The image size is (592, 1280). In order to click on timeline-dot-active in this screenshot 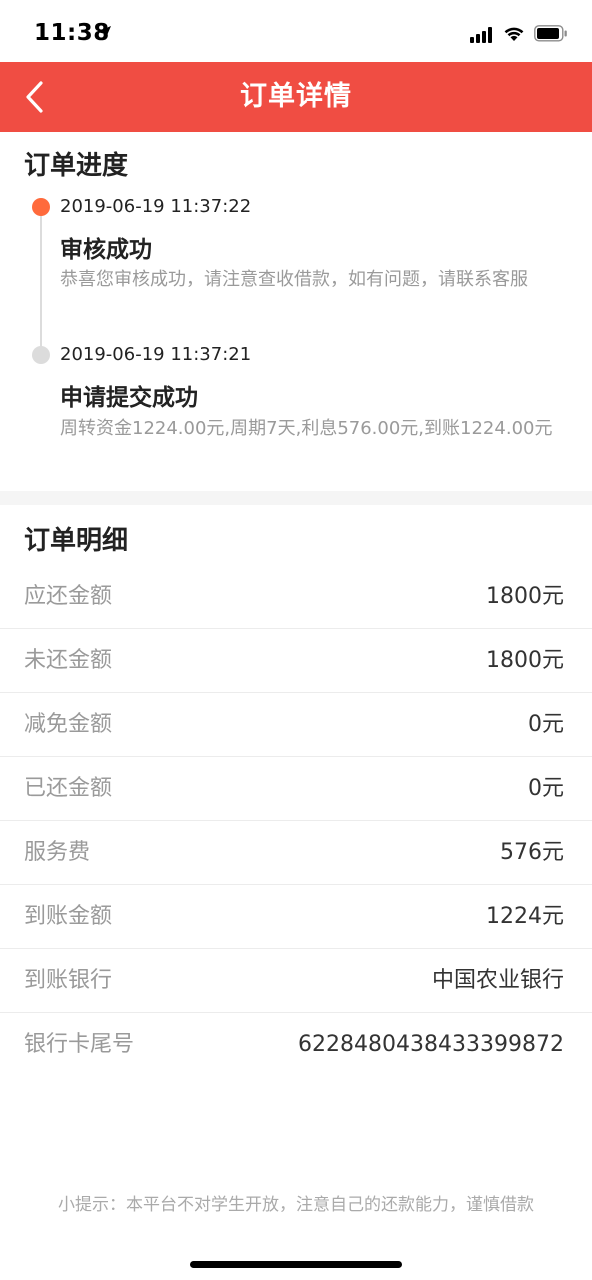, I will do `click(41, 207)`.